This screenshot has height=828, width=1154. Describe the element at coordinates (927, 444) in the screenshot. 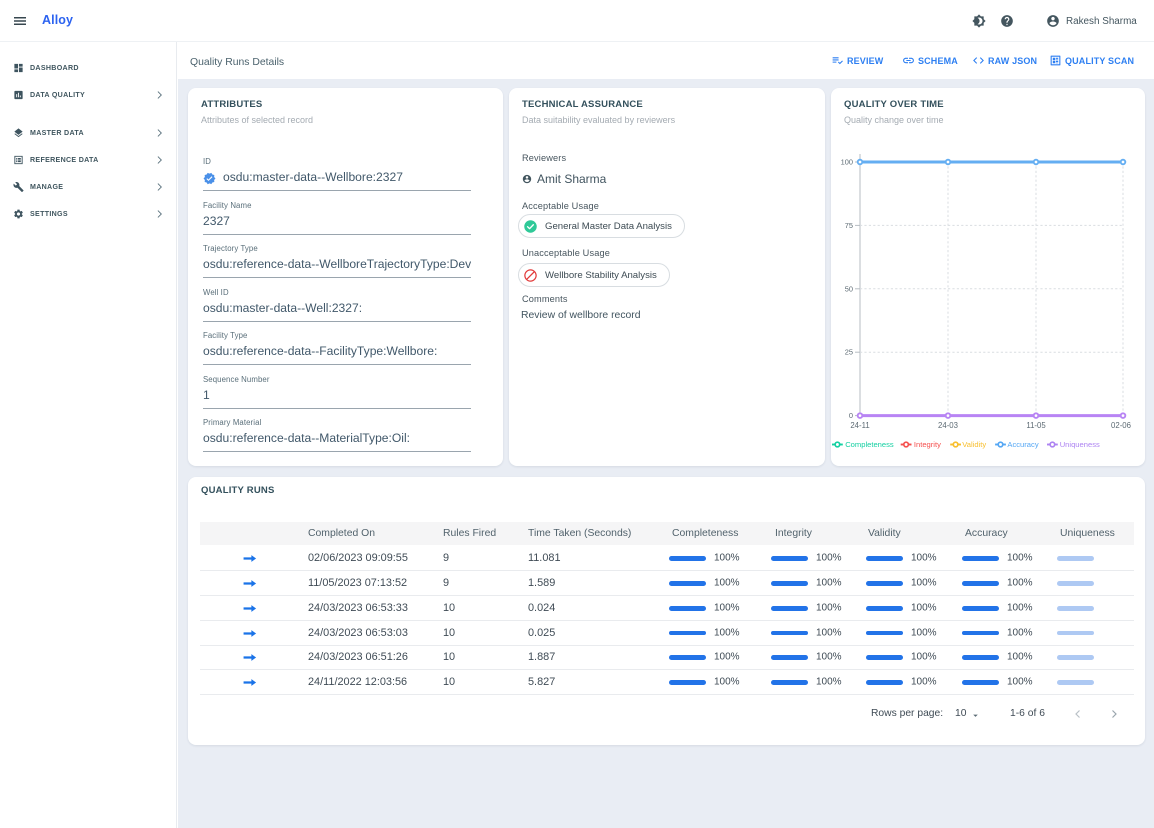

I see `svg-text: Integrity` at that location.